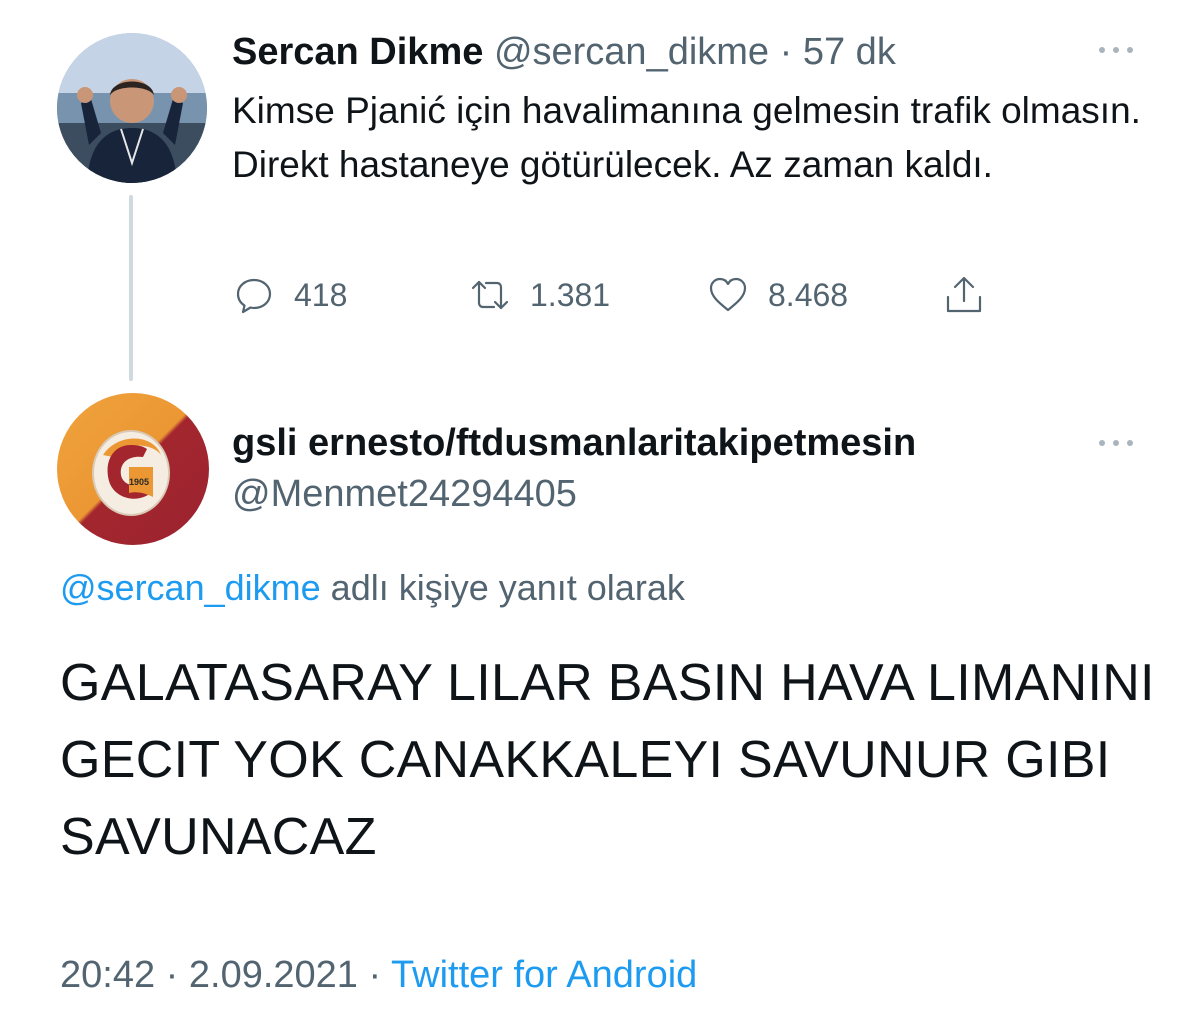 Image resolution: width=1200 pixels, height=1022 pixels. I want to click on heart-icon, so click(728, 294).